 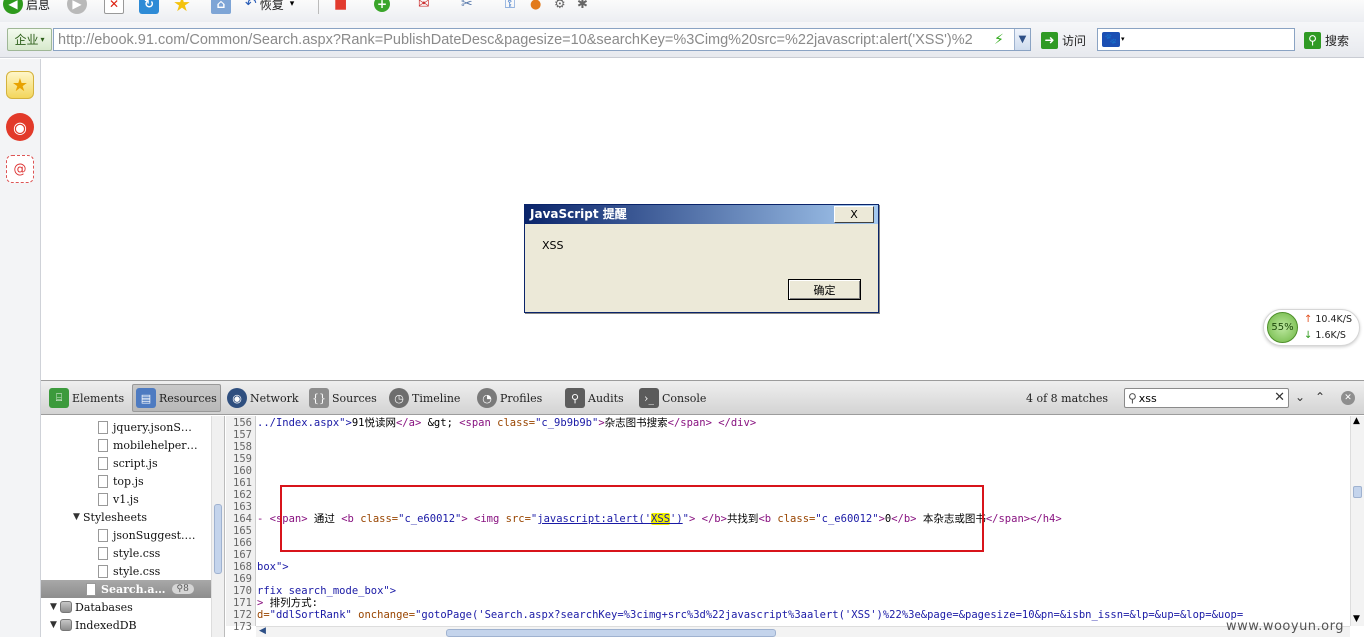 I want to click on tree-item-file: script.js, so click(x=126, y=463).